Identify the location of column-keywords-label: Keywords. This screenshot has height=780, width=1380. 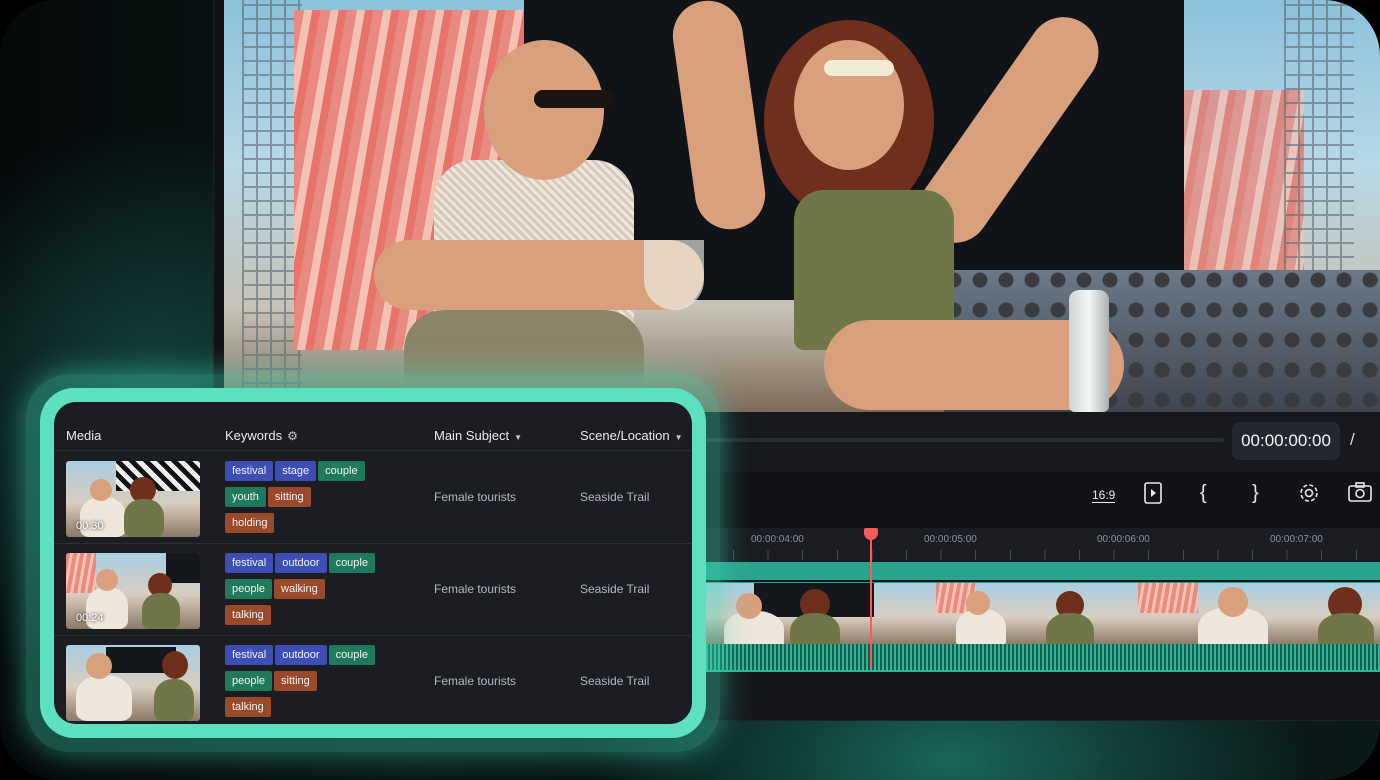
(254, 435).